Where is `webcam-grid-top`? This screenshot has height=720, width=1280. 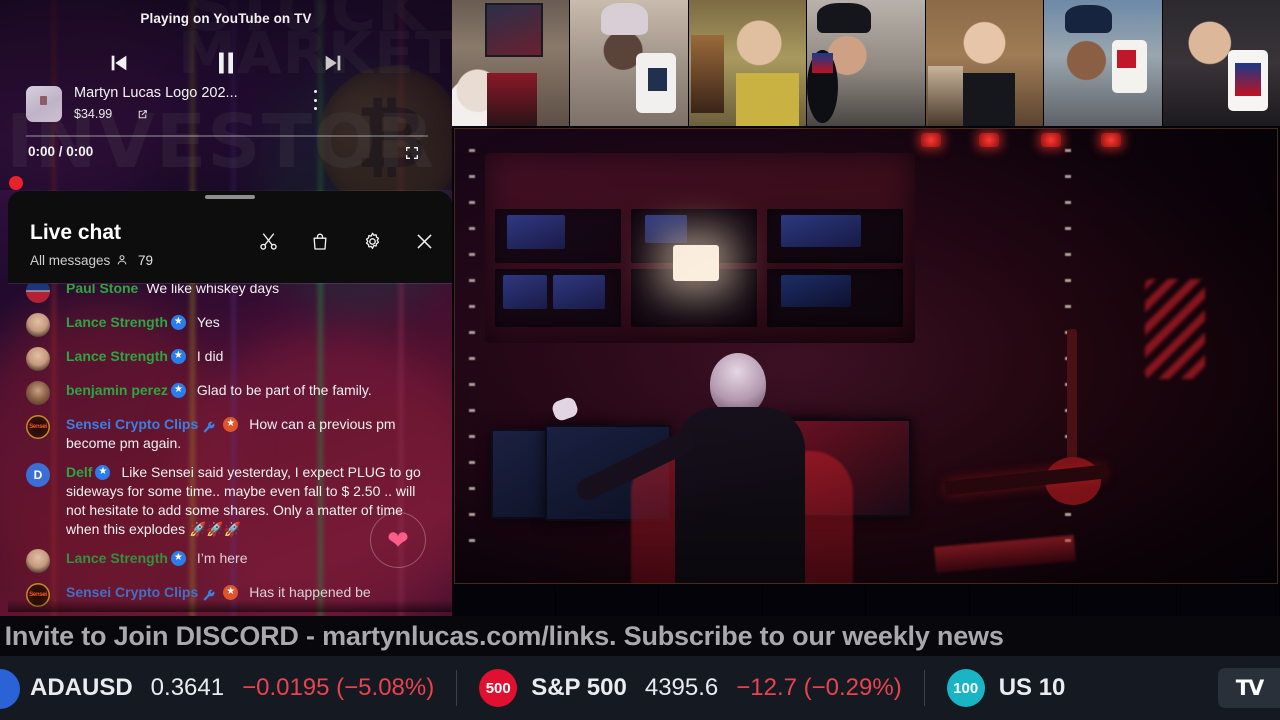 webcam-grid-top is located at coordinates (866, 63).